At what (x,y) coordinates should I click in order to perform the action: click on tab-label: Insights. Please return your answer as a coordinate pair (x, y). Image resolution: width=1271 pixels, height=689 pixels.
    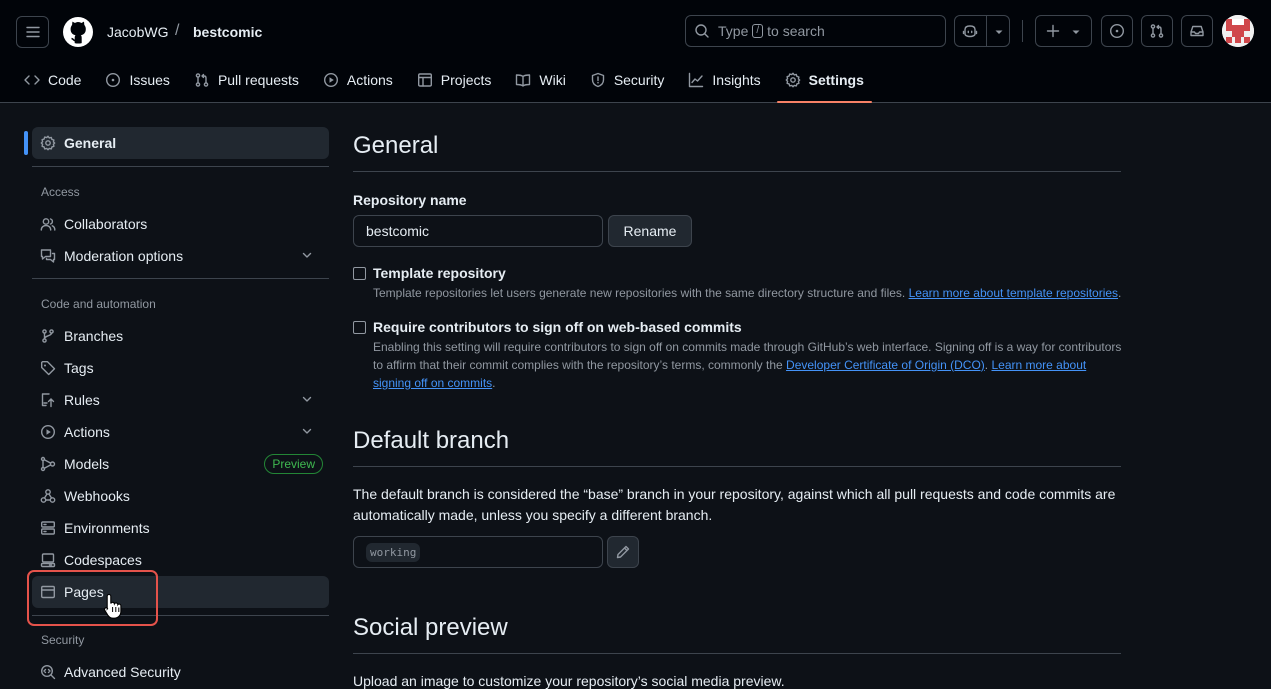
    Looking at the image, I should click on (736, 80).